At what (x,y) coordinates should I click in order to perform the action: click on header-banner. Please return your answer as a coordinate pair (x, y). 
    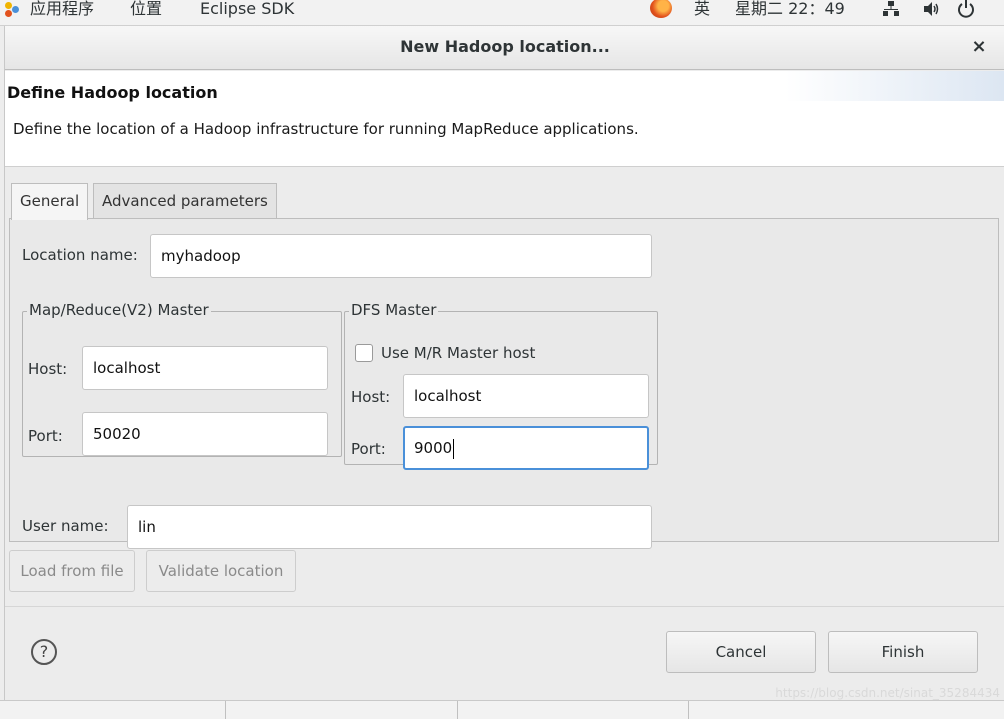
    Looking at the image, I should click on (894, 86).